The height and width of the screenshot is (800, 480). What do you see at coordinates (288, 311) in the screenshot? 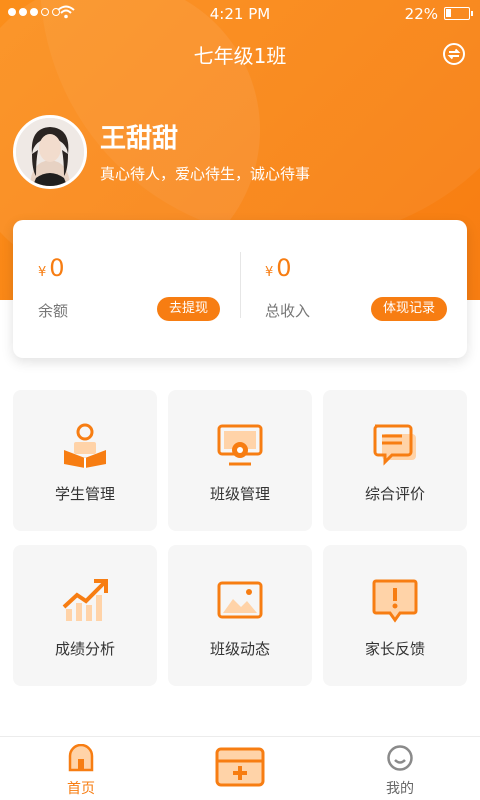
I see `income-label: 总收入` at bounding box center [288, 311].